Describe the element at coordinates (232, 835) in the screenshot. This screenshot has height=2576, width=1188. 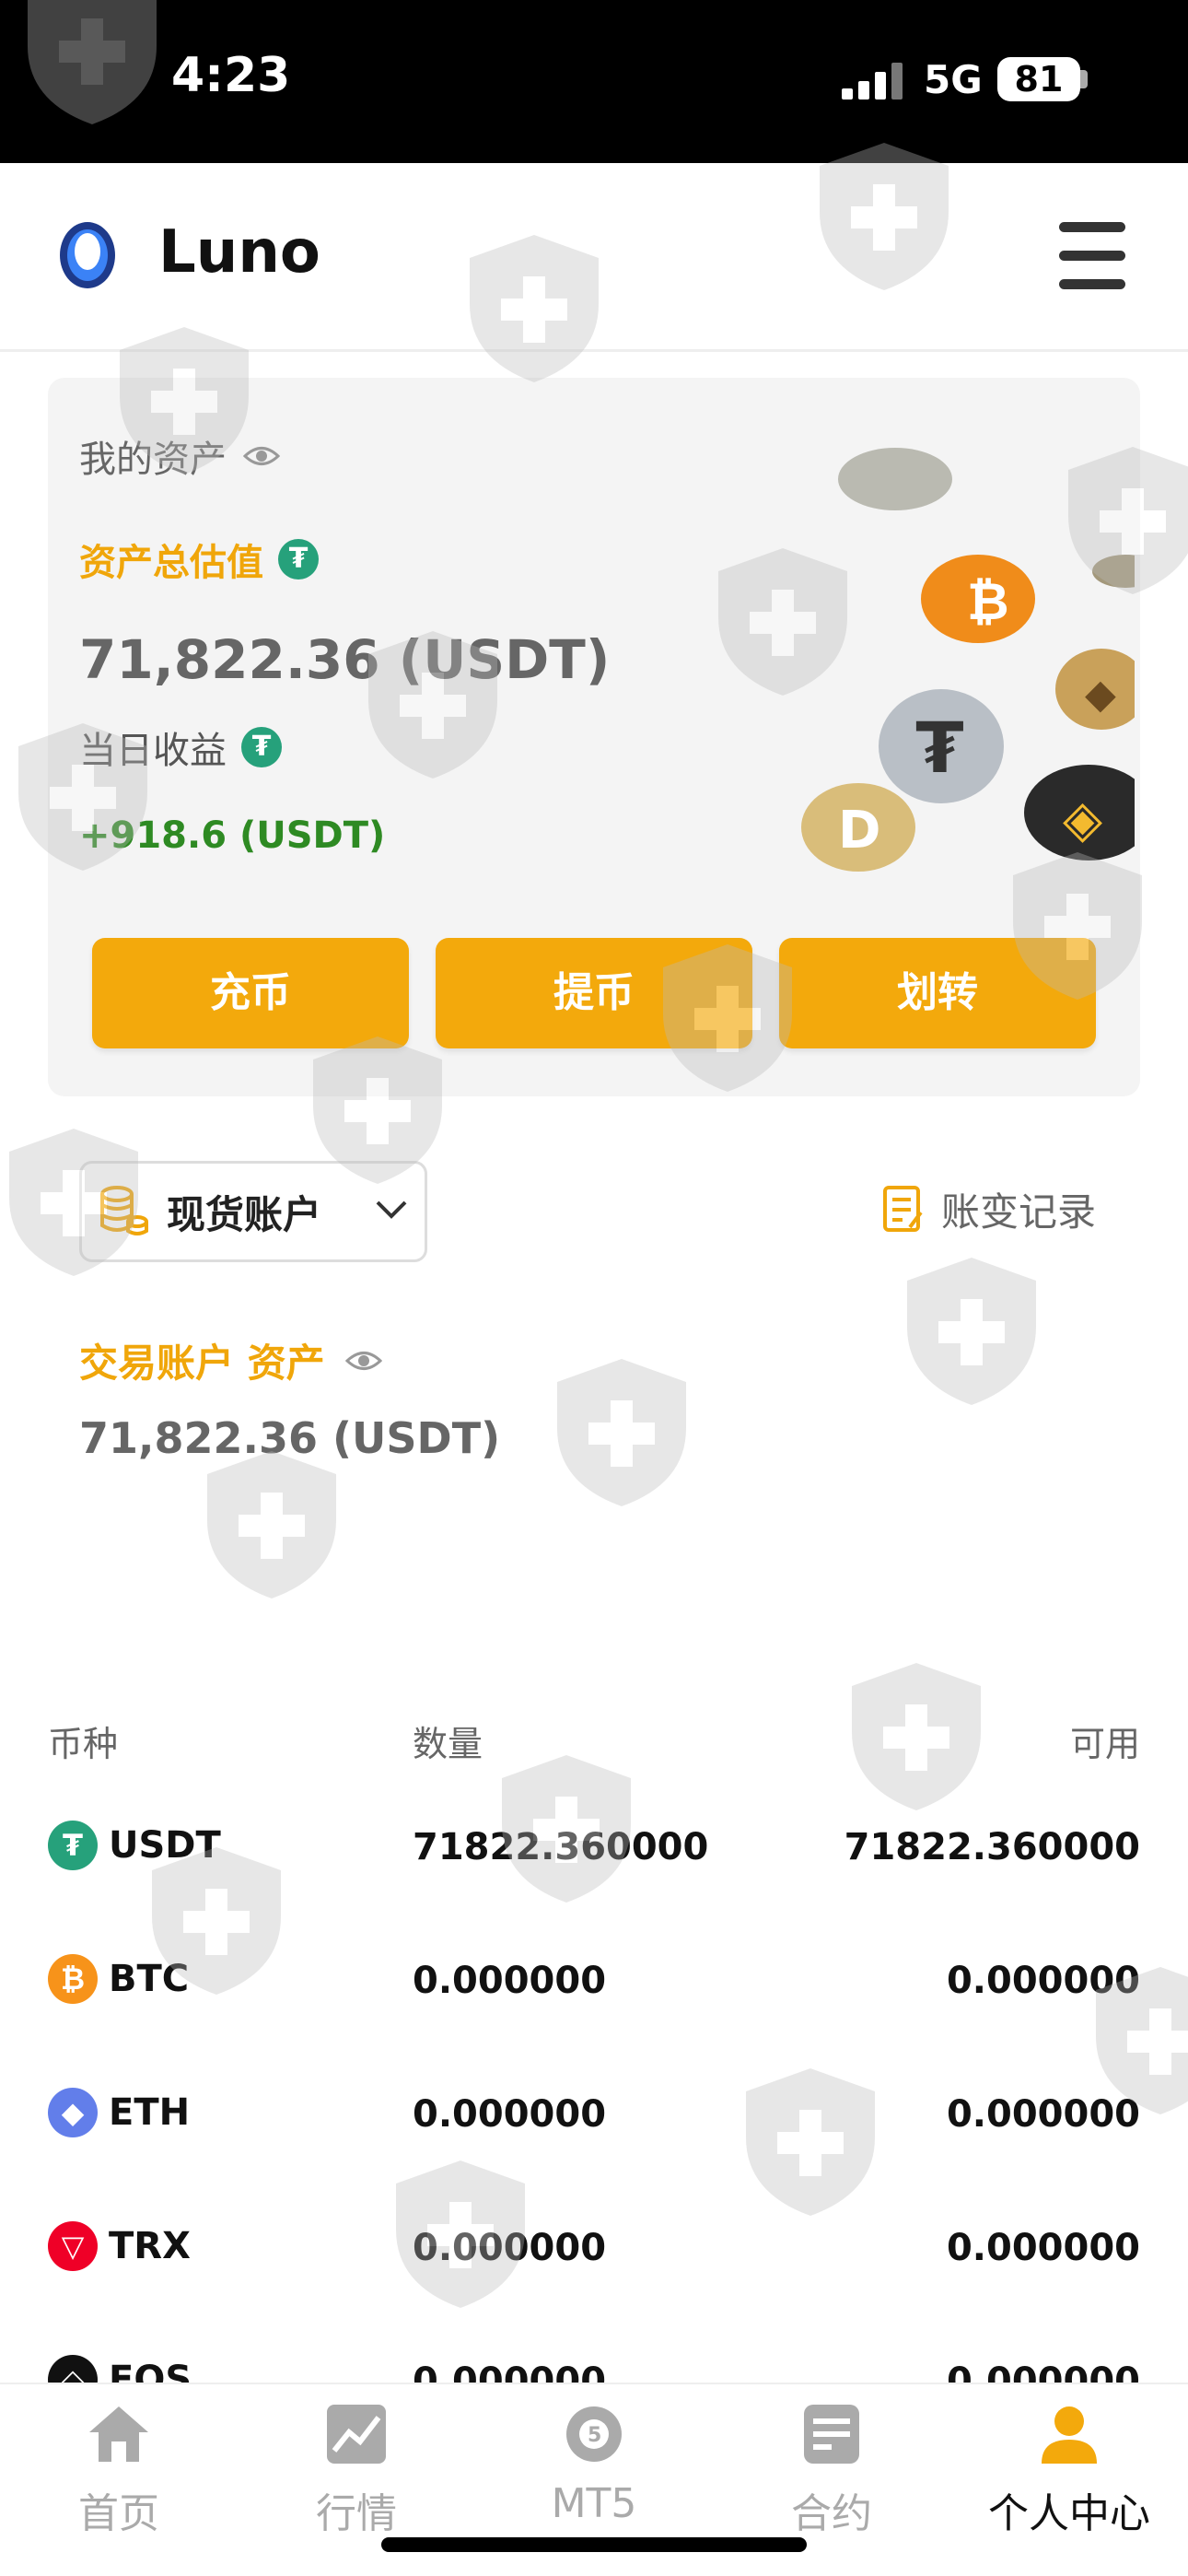
I see `today-earnings-value: +918.6 (USDT)` at that location.